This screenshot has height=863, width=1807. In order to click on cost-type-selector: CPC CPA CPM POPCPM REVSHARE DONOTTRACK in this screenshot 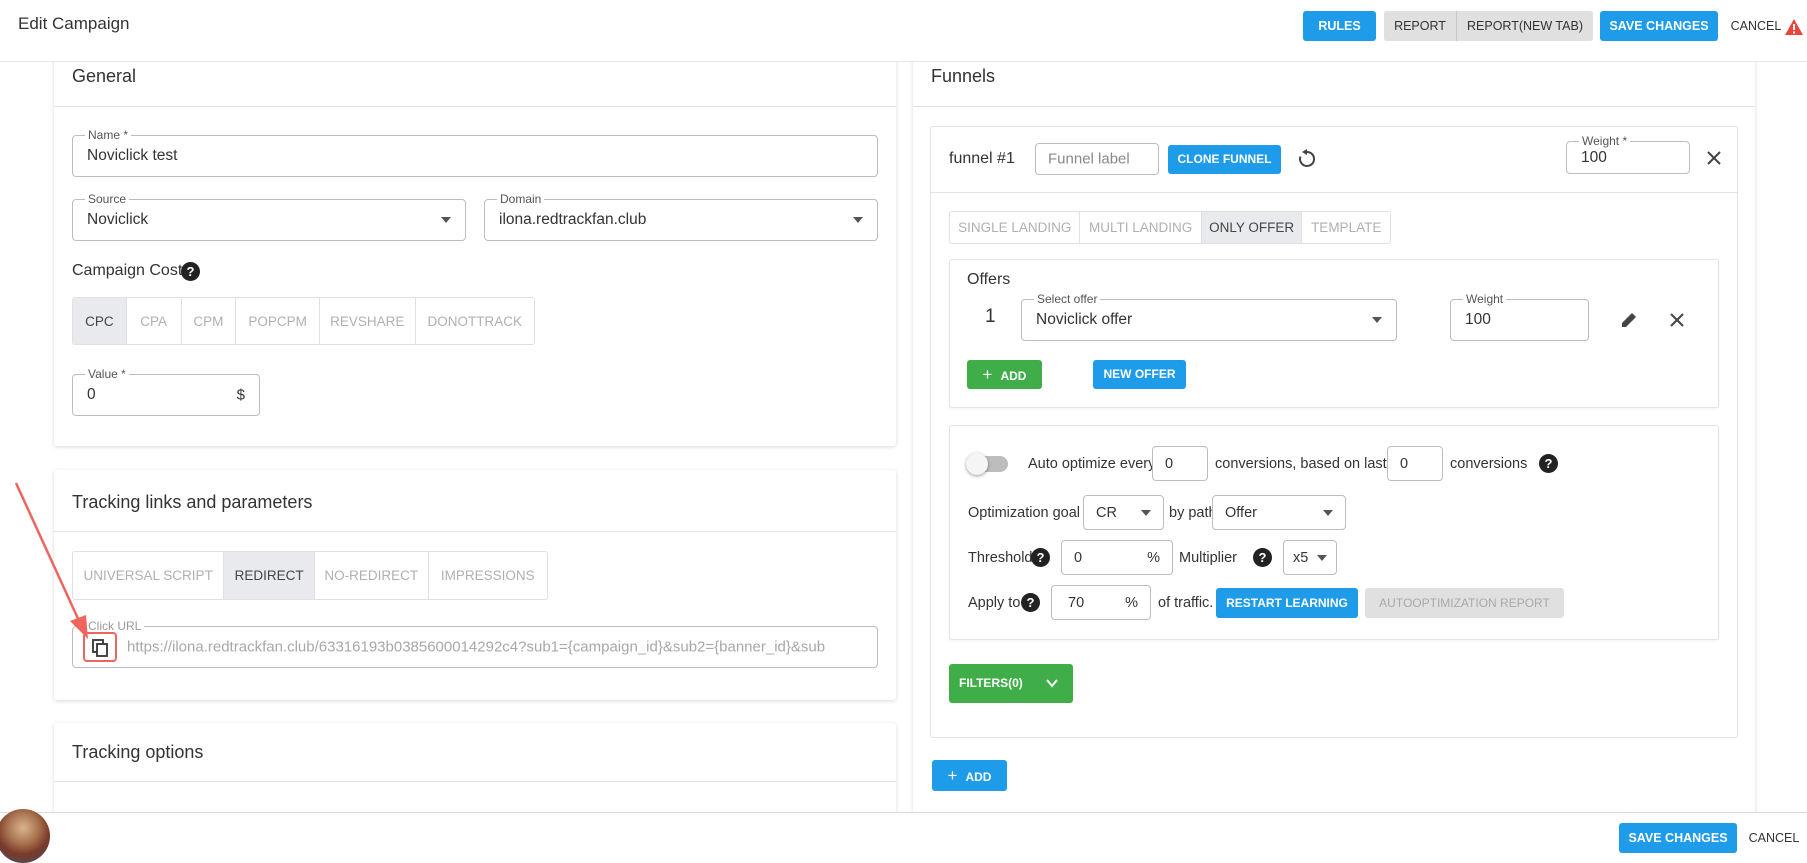, I will do `click(303, 321)`.